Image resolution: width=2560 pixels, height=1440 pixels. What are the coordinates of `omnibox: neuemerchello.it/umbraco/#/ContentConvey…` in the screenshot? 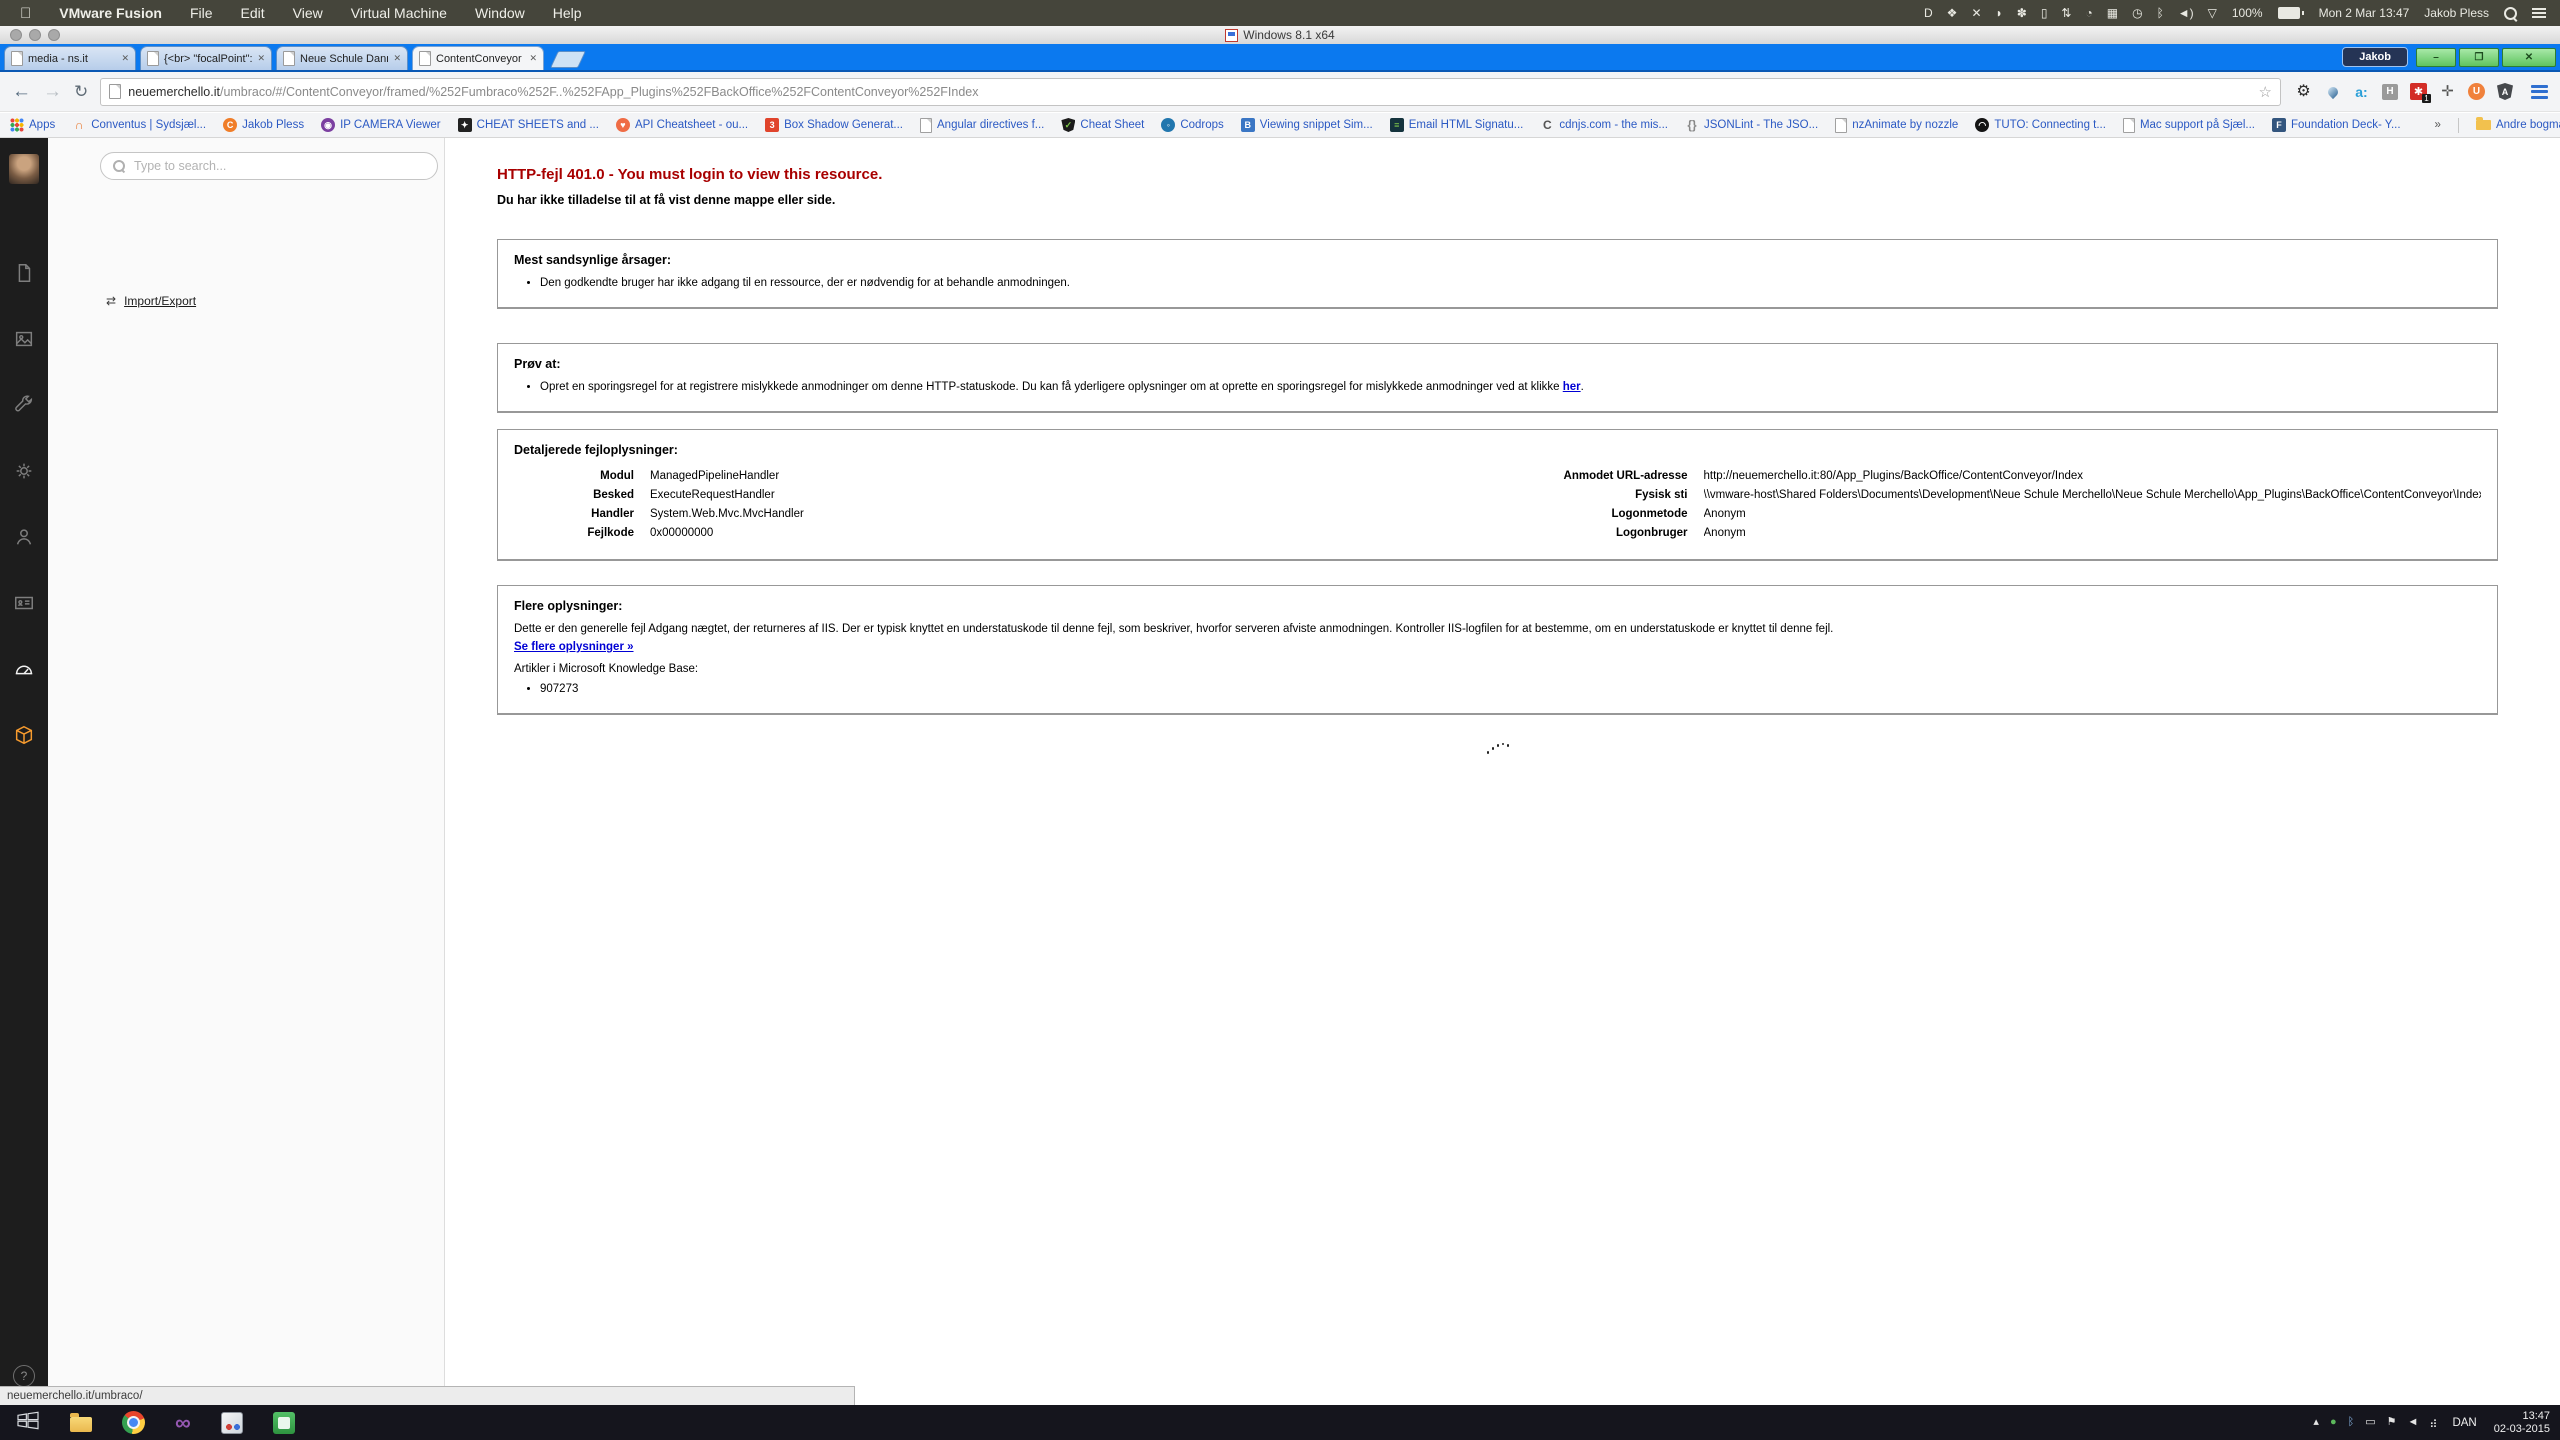 It's located at (1190, 91).